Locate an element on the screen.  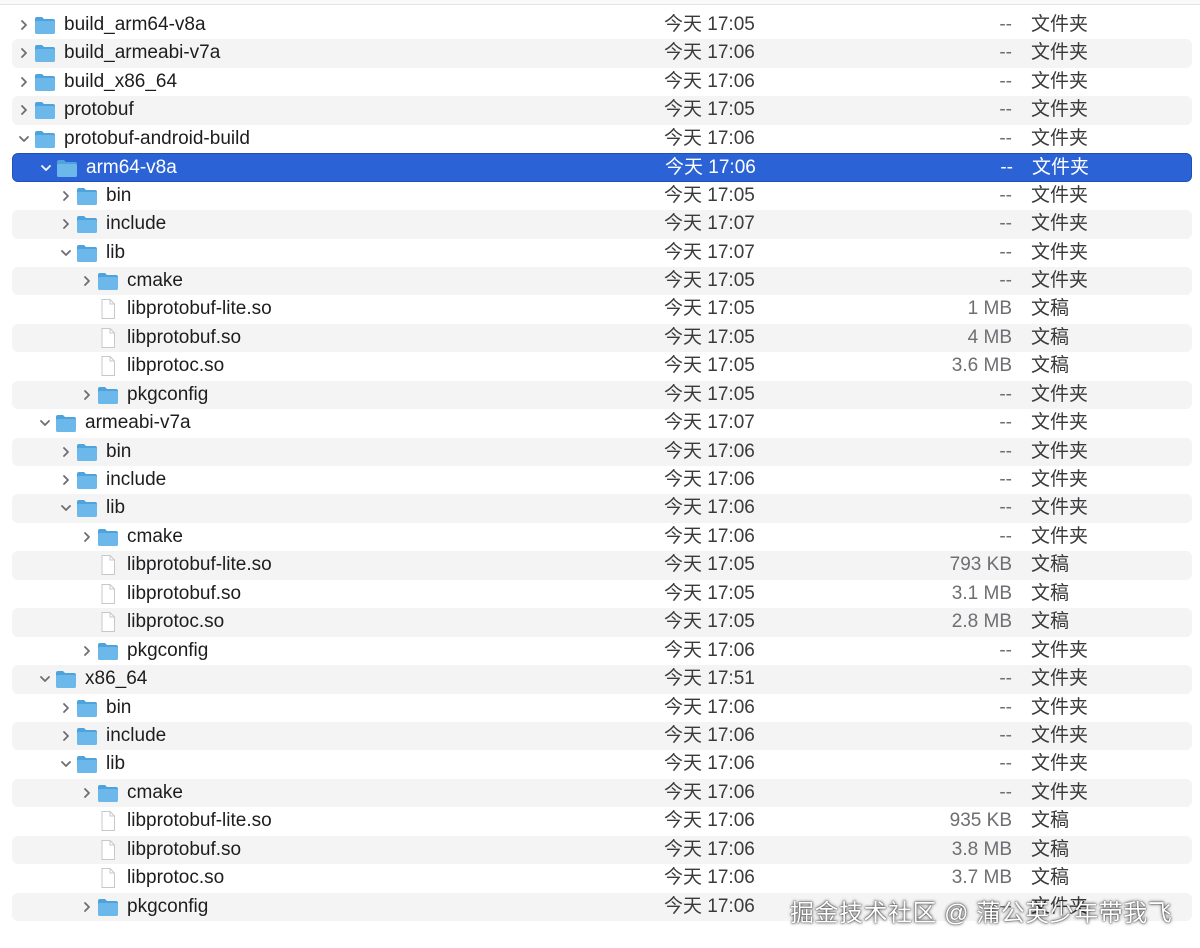
file-row: libprotobuf-lite.so 今天 17:06 935 KB 文稿 is located at coordinates (602, 821).